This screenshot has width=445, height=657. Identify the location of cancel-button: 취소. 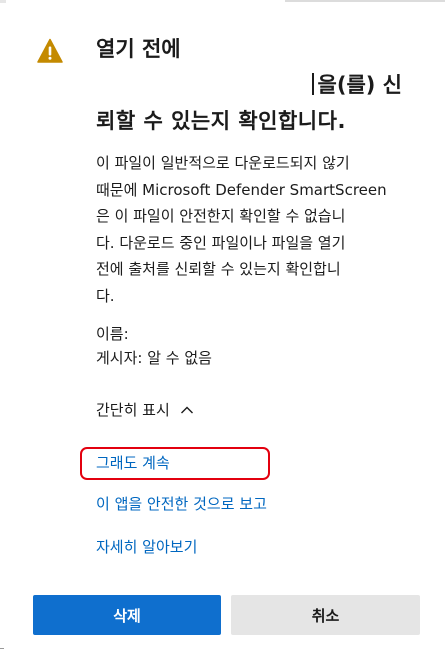
(325, 615).